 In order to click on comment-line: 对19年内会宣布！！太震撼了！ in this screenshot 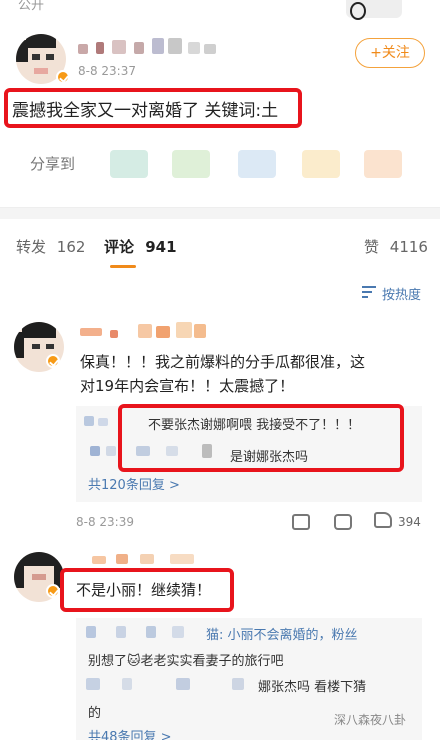, I will do `click(187, 386)`.